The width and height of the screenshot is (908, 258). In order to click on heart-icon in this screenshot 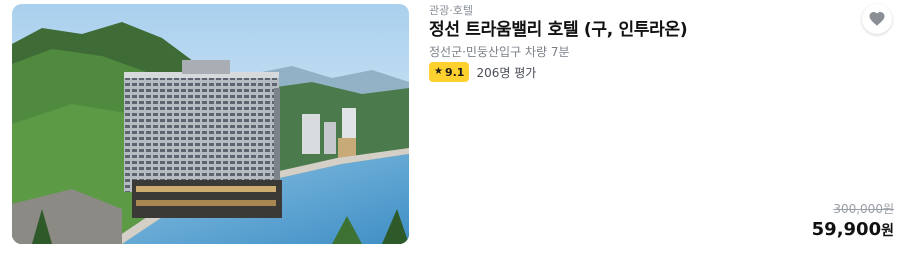, I will do `click(877, 18)`.